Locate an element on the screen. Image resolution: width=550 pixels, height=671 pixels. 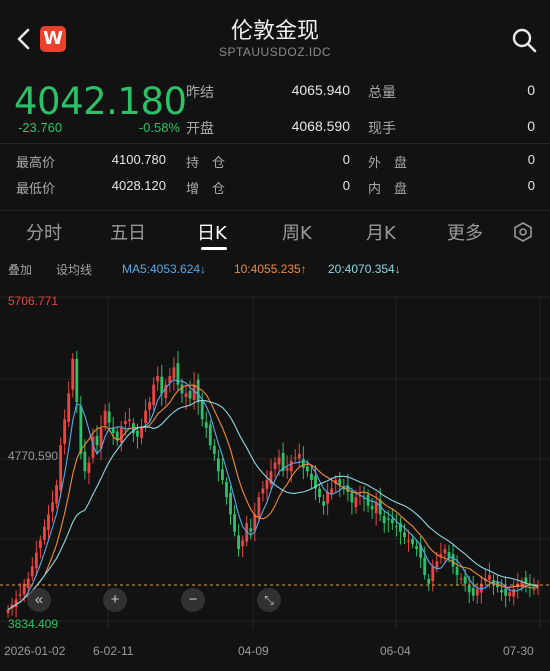
open-value: 4068.590 is located at coordinates (320, 126).